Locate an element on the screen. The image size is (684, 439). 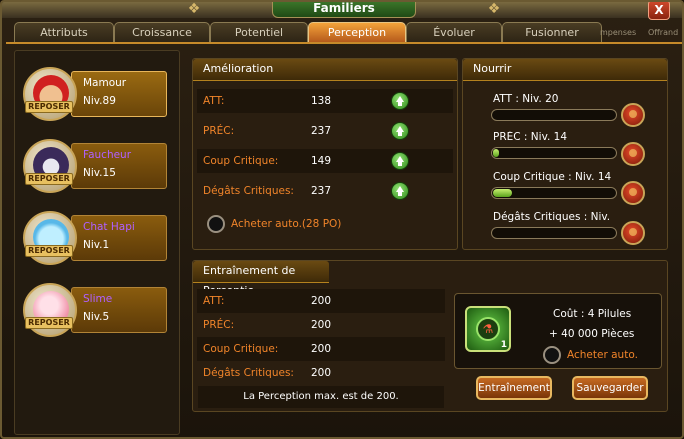
amelioration-row-degats-critiques: Dégâts Critiques: 237 is located at coordinates (325, 191).